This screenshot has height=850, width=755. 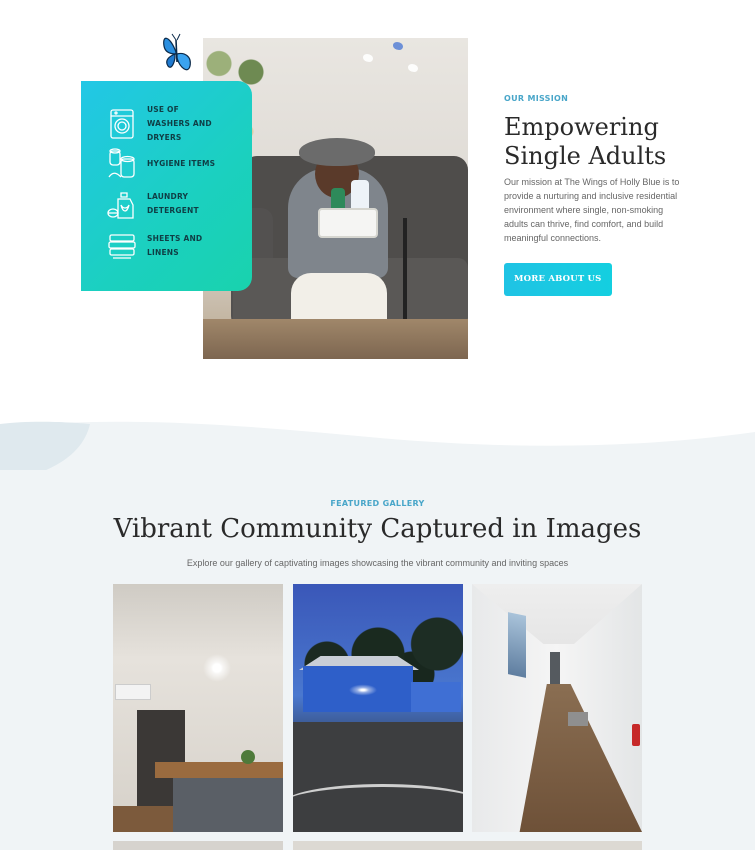 What do you see at coordinates (378, 708) in the screenshot?
I see `gallery-image-building` at bounding box center [378, 708].